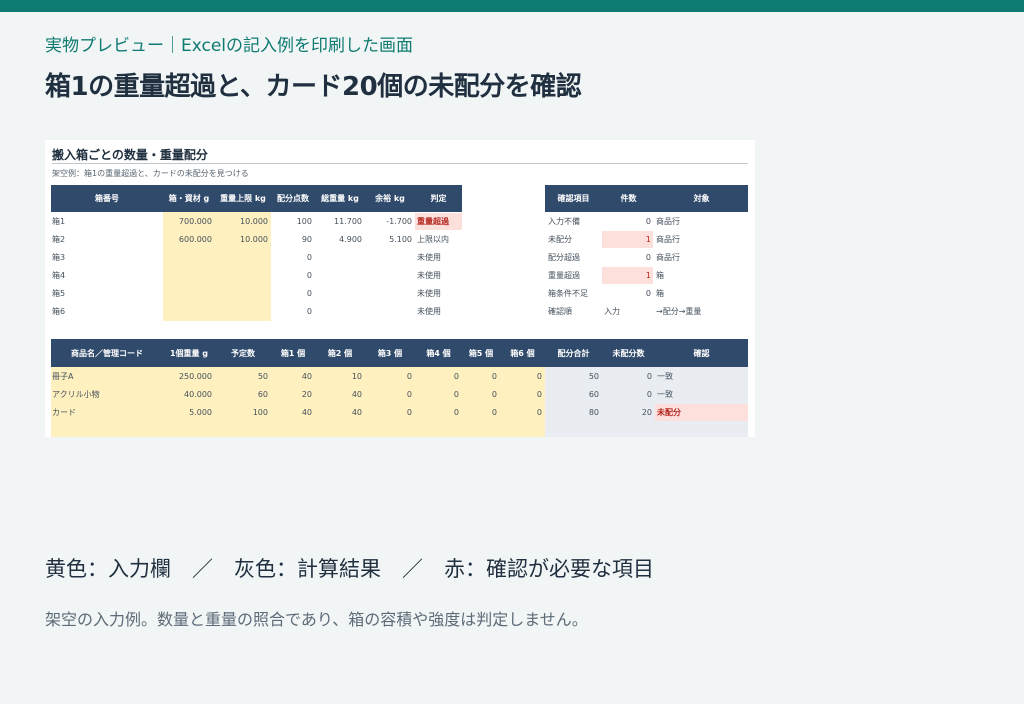 This screenshot has height=704, width=1024. I want to click on box-table-cell: 4.900, so click(350, 239).